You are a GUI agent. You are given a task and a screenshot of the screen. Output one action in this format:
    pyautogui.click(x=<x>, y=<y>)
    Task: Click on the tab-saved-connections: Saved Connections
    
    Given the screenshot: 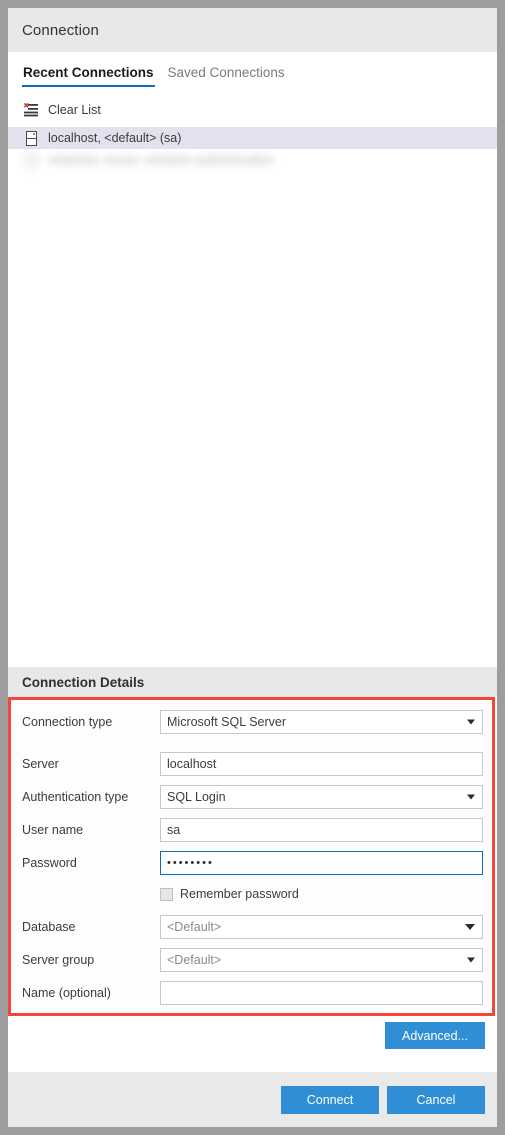 What is the action you would take?
    pyautogui.click(x=226, y=76)
    